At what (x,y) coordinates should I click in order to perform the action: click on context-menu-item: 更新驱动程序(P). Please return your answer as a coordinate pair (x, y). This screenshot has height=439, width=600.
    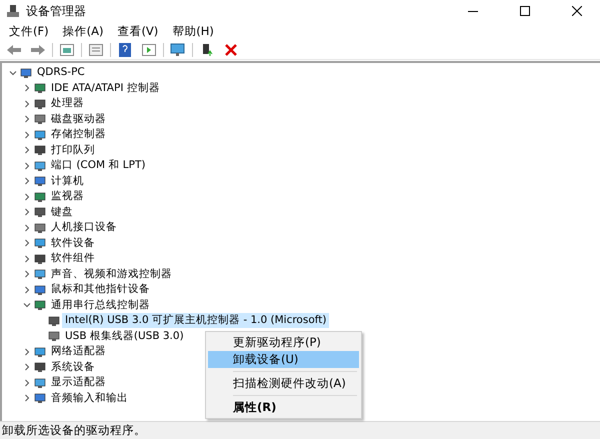
    Looking at the image, I should click on (283, 342).